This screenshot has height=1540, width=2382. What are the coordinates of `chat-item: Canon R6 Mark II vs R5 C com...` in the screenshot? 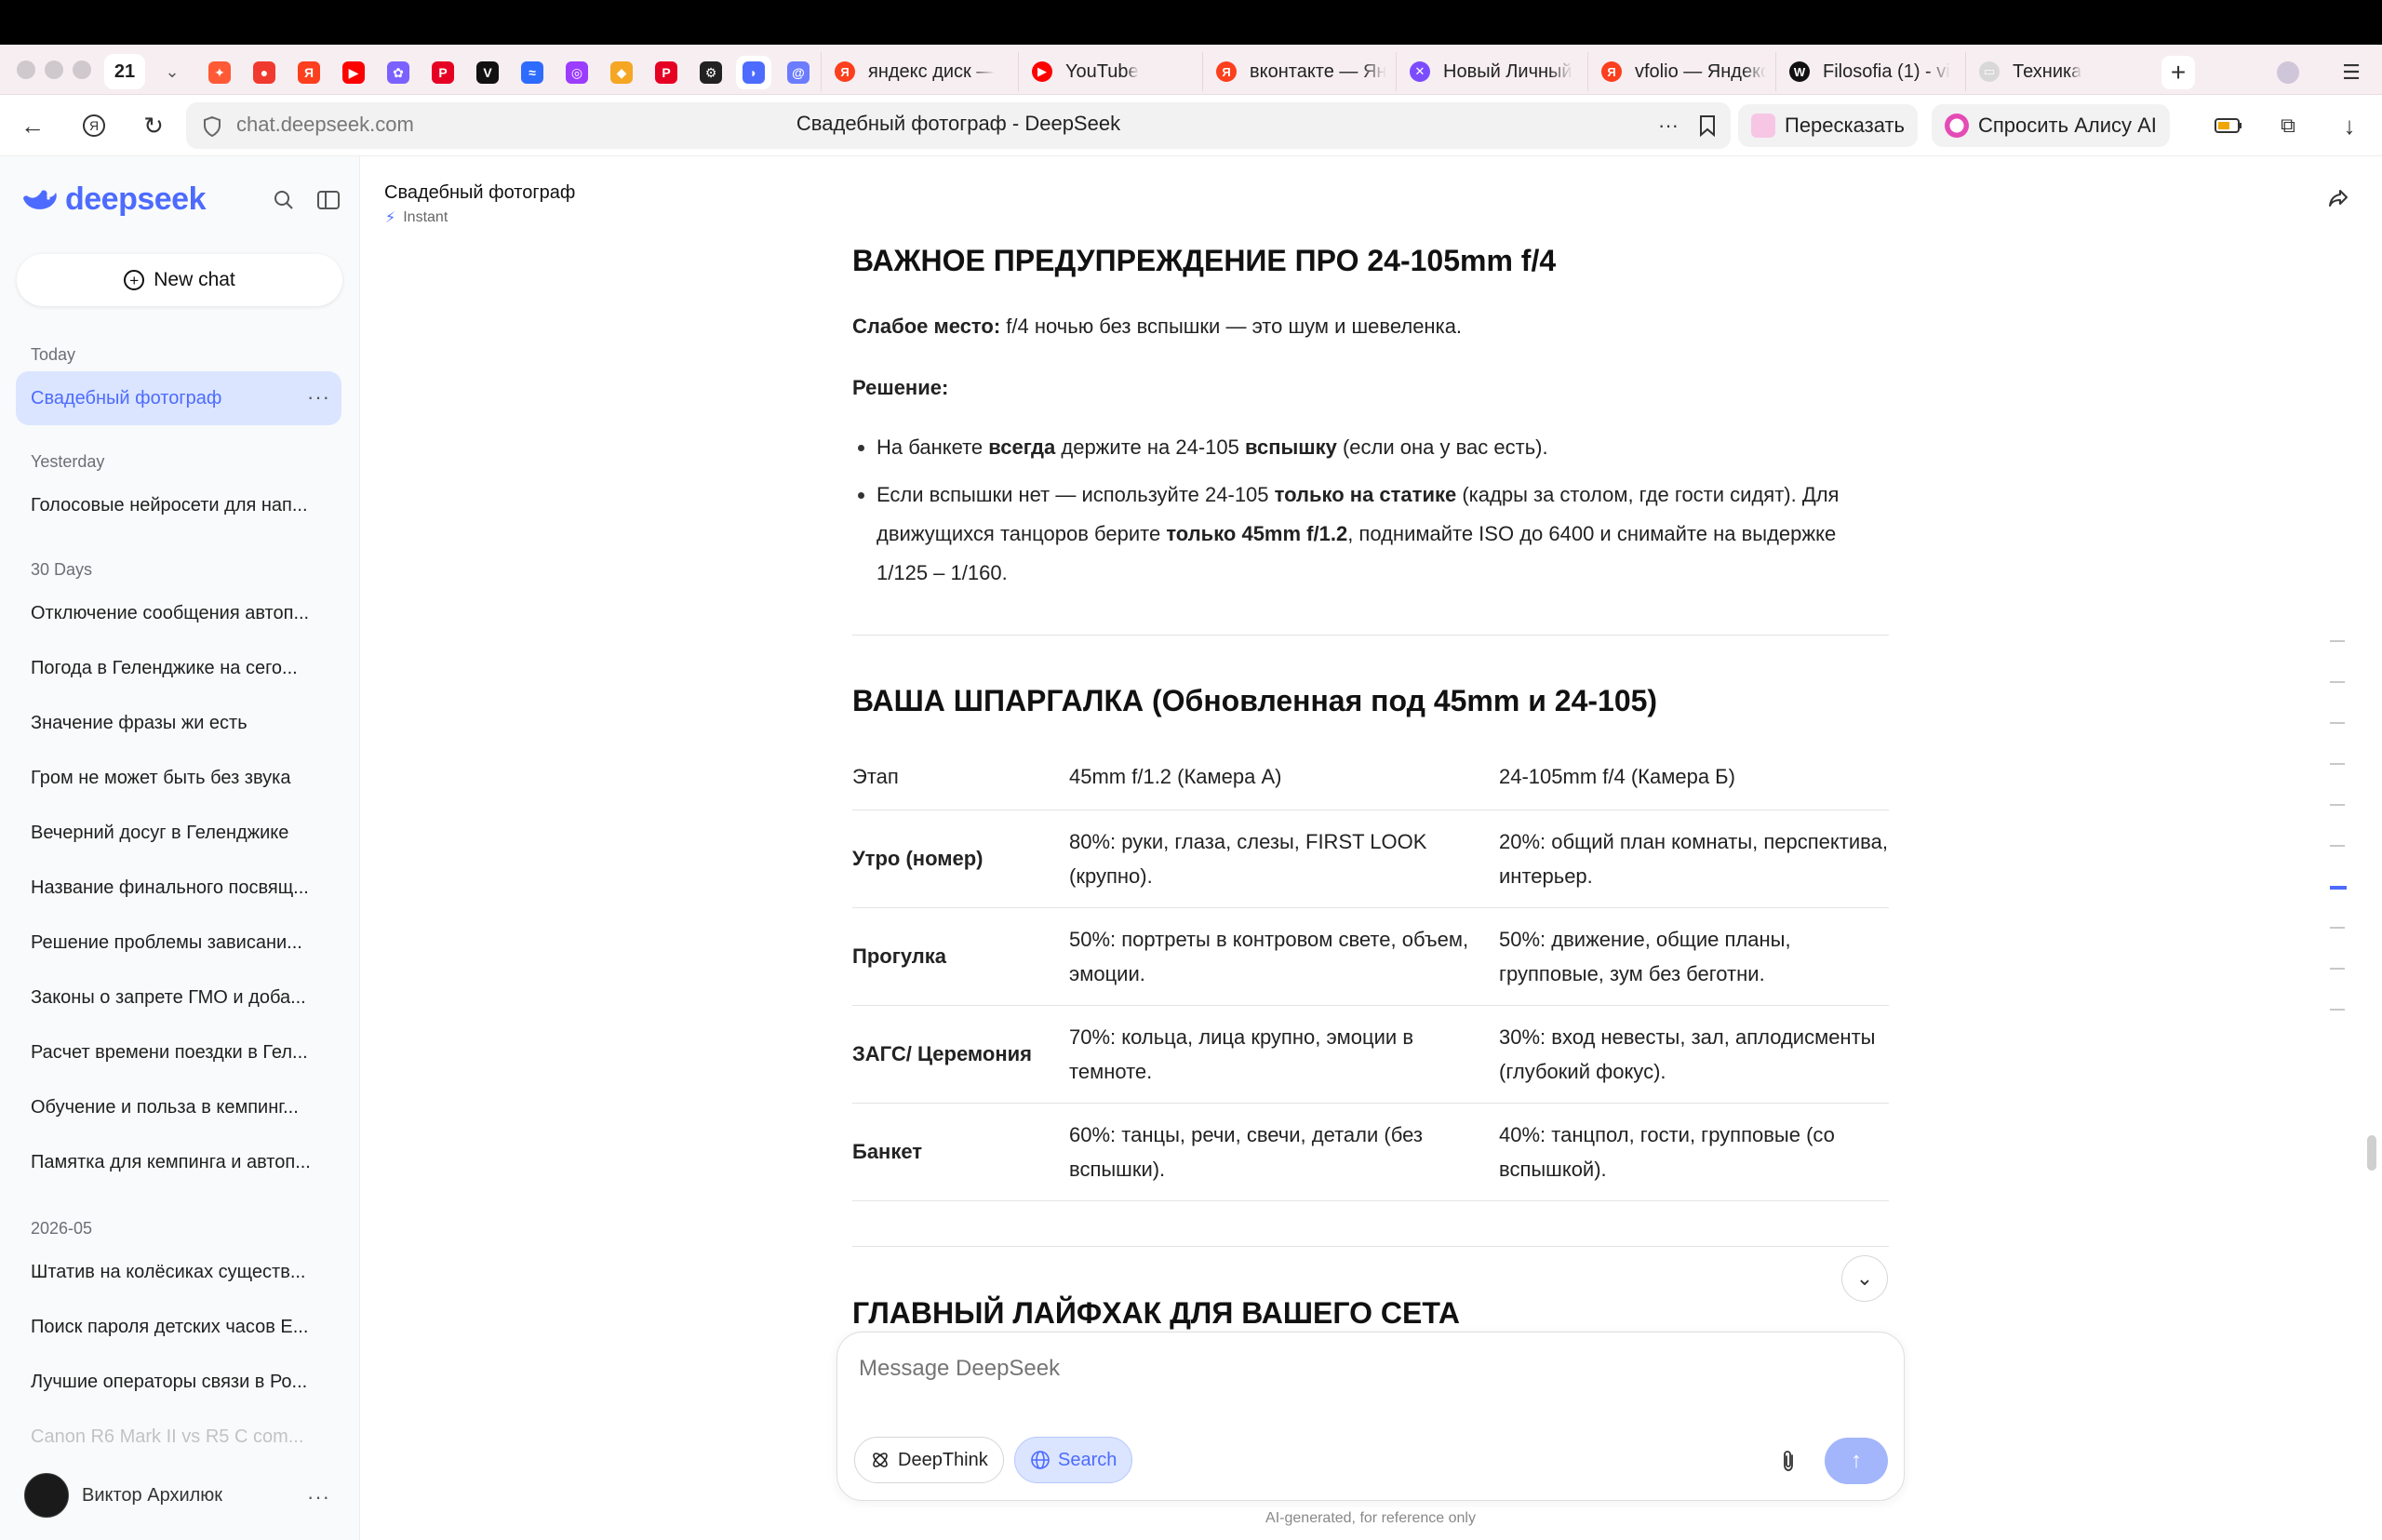 It's located at (182, 1437).